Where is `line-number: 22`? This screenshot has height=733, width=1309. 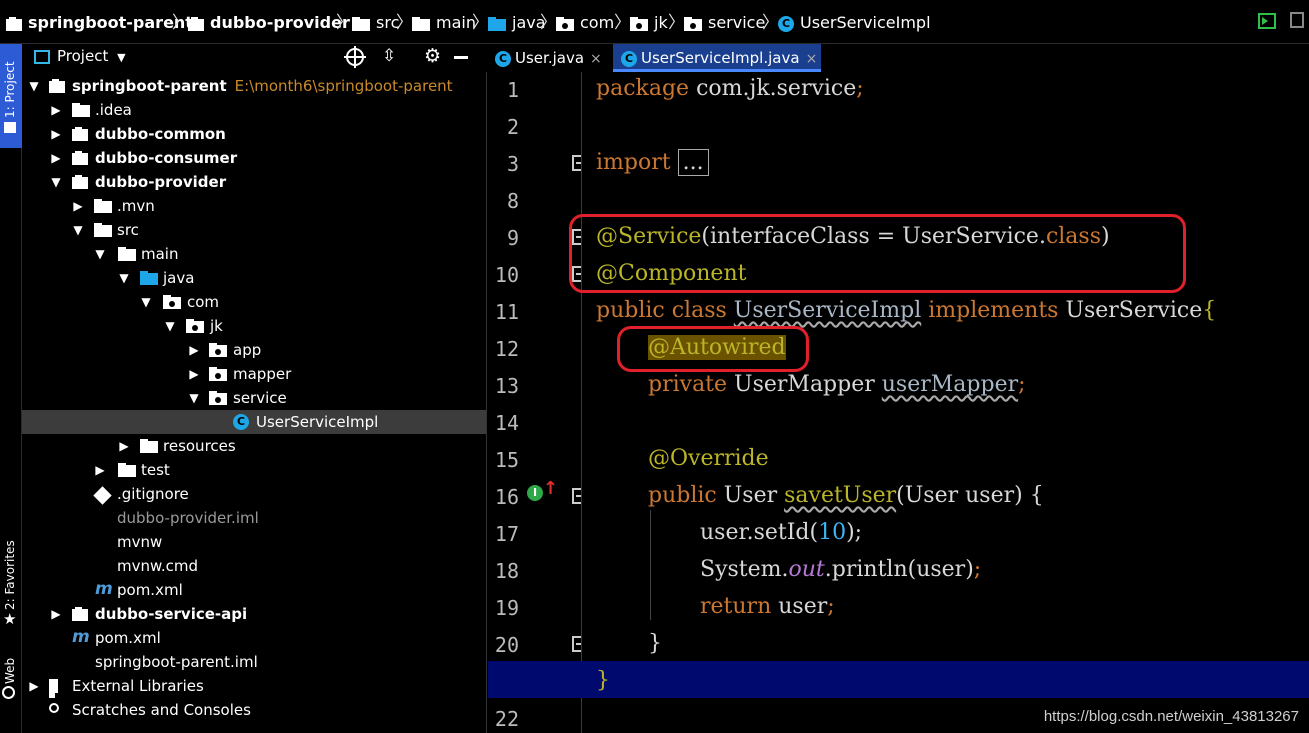
line-number: 22 is located at coordinates (506, 719).